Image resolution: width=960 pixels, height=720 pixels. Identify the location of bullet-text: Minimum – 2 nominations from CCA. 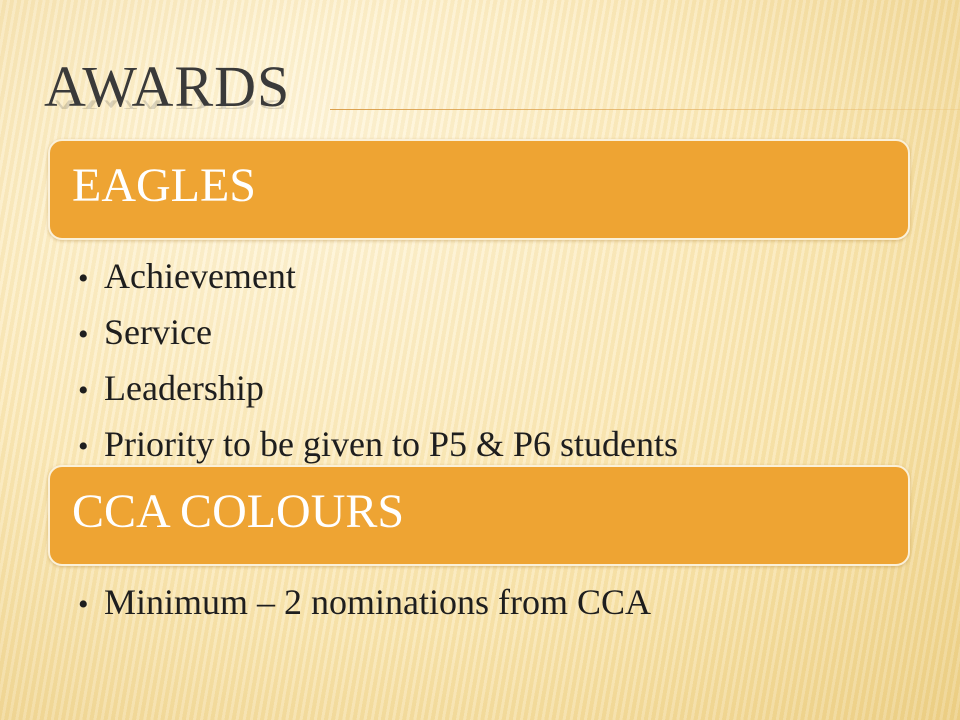
(378, 602).